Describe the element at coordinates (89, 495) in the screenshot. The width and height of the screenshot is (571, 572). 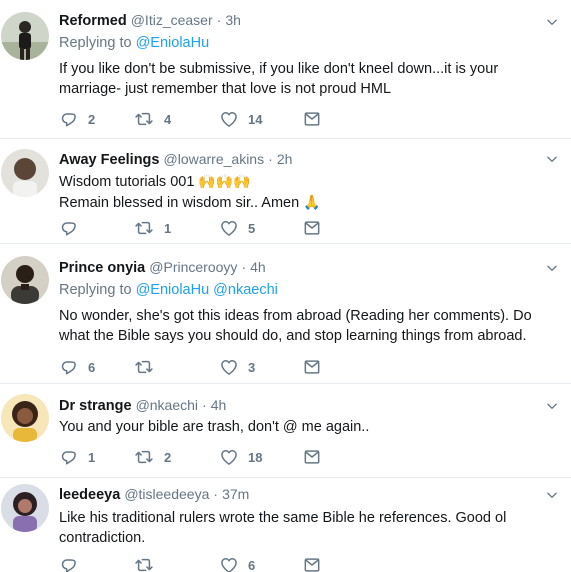
I see `display-name: leedeeya` at that location.